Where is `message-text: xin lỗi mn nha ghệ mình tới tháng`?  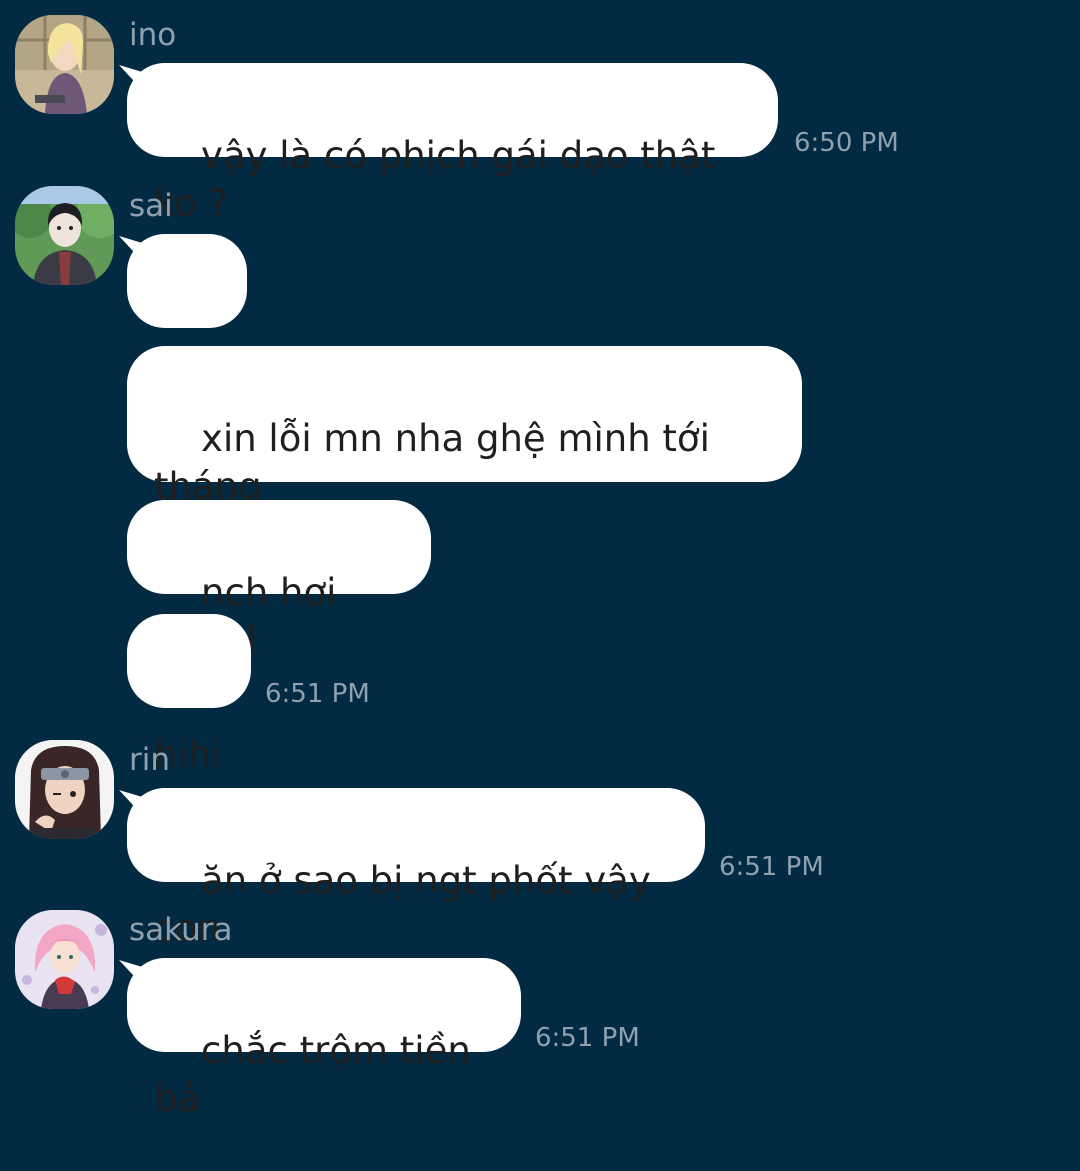
message-text: xin lỗi mn nha ghệ mình tới tháng is located at coordinates (432, 462).